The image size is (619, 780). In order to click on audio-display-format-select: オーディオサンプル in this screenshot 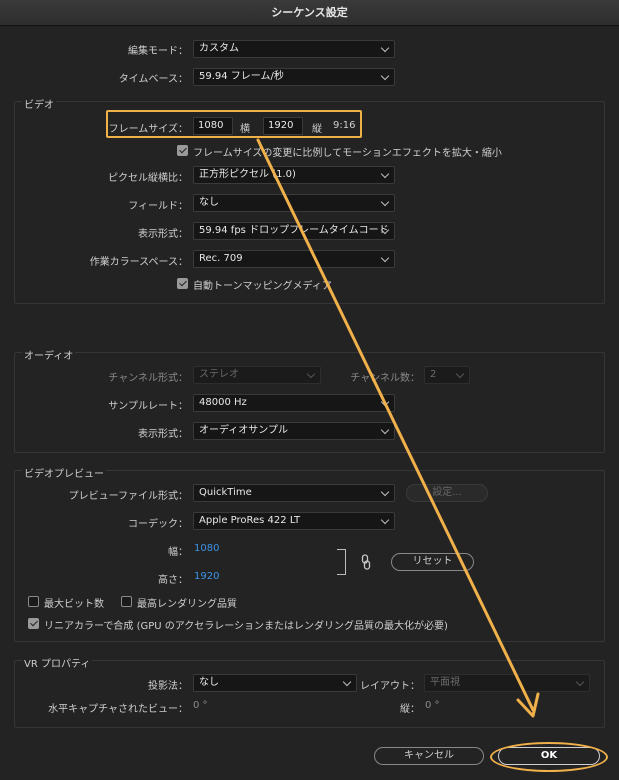, I will do `click(294, 431)`.